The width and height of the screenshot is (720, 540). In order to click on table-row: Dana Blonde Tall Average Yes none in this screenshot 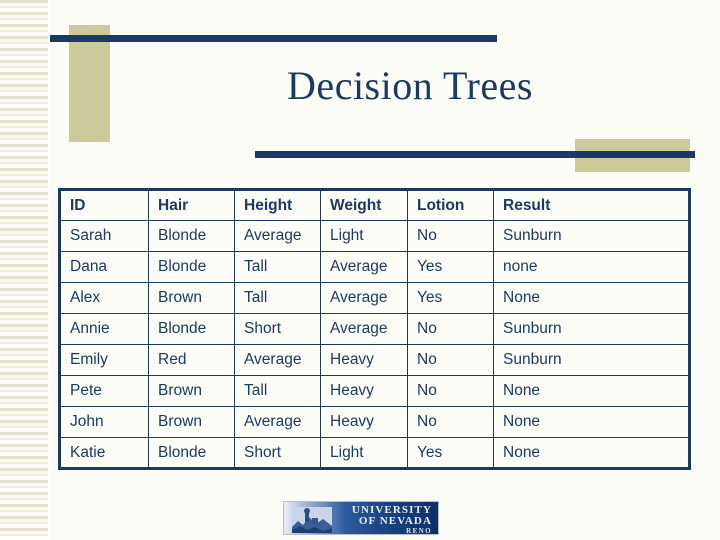, I will do `click(374, 267)`.